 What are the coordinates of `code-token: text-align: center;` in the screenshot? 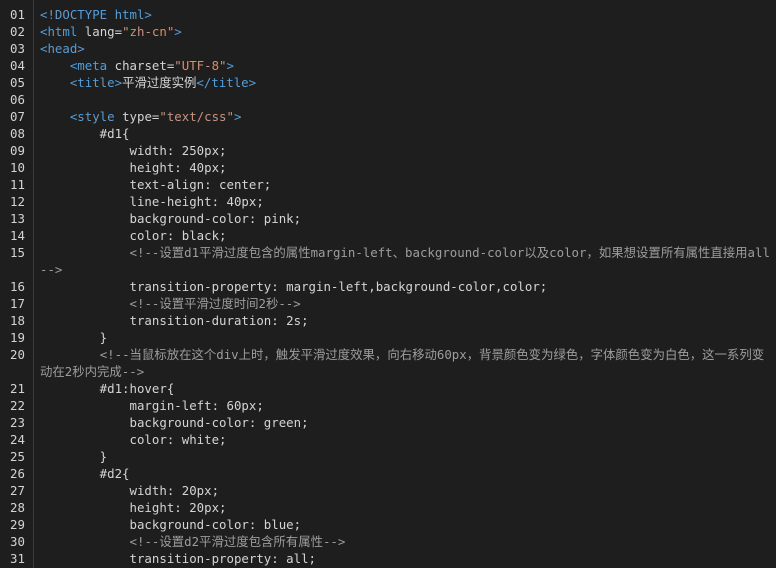 It's located at (156, 184).